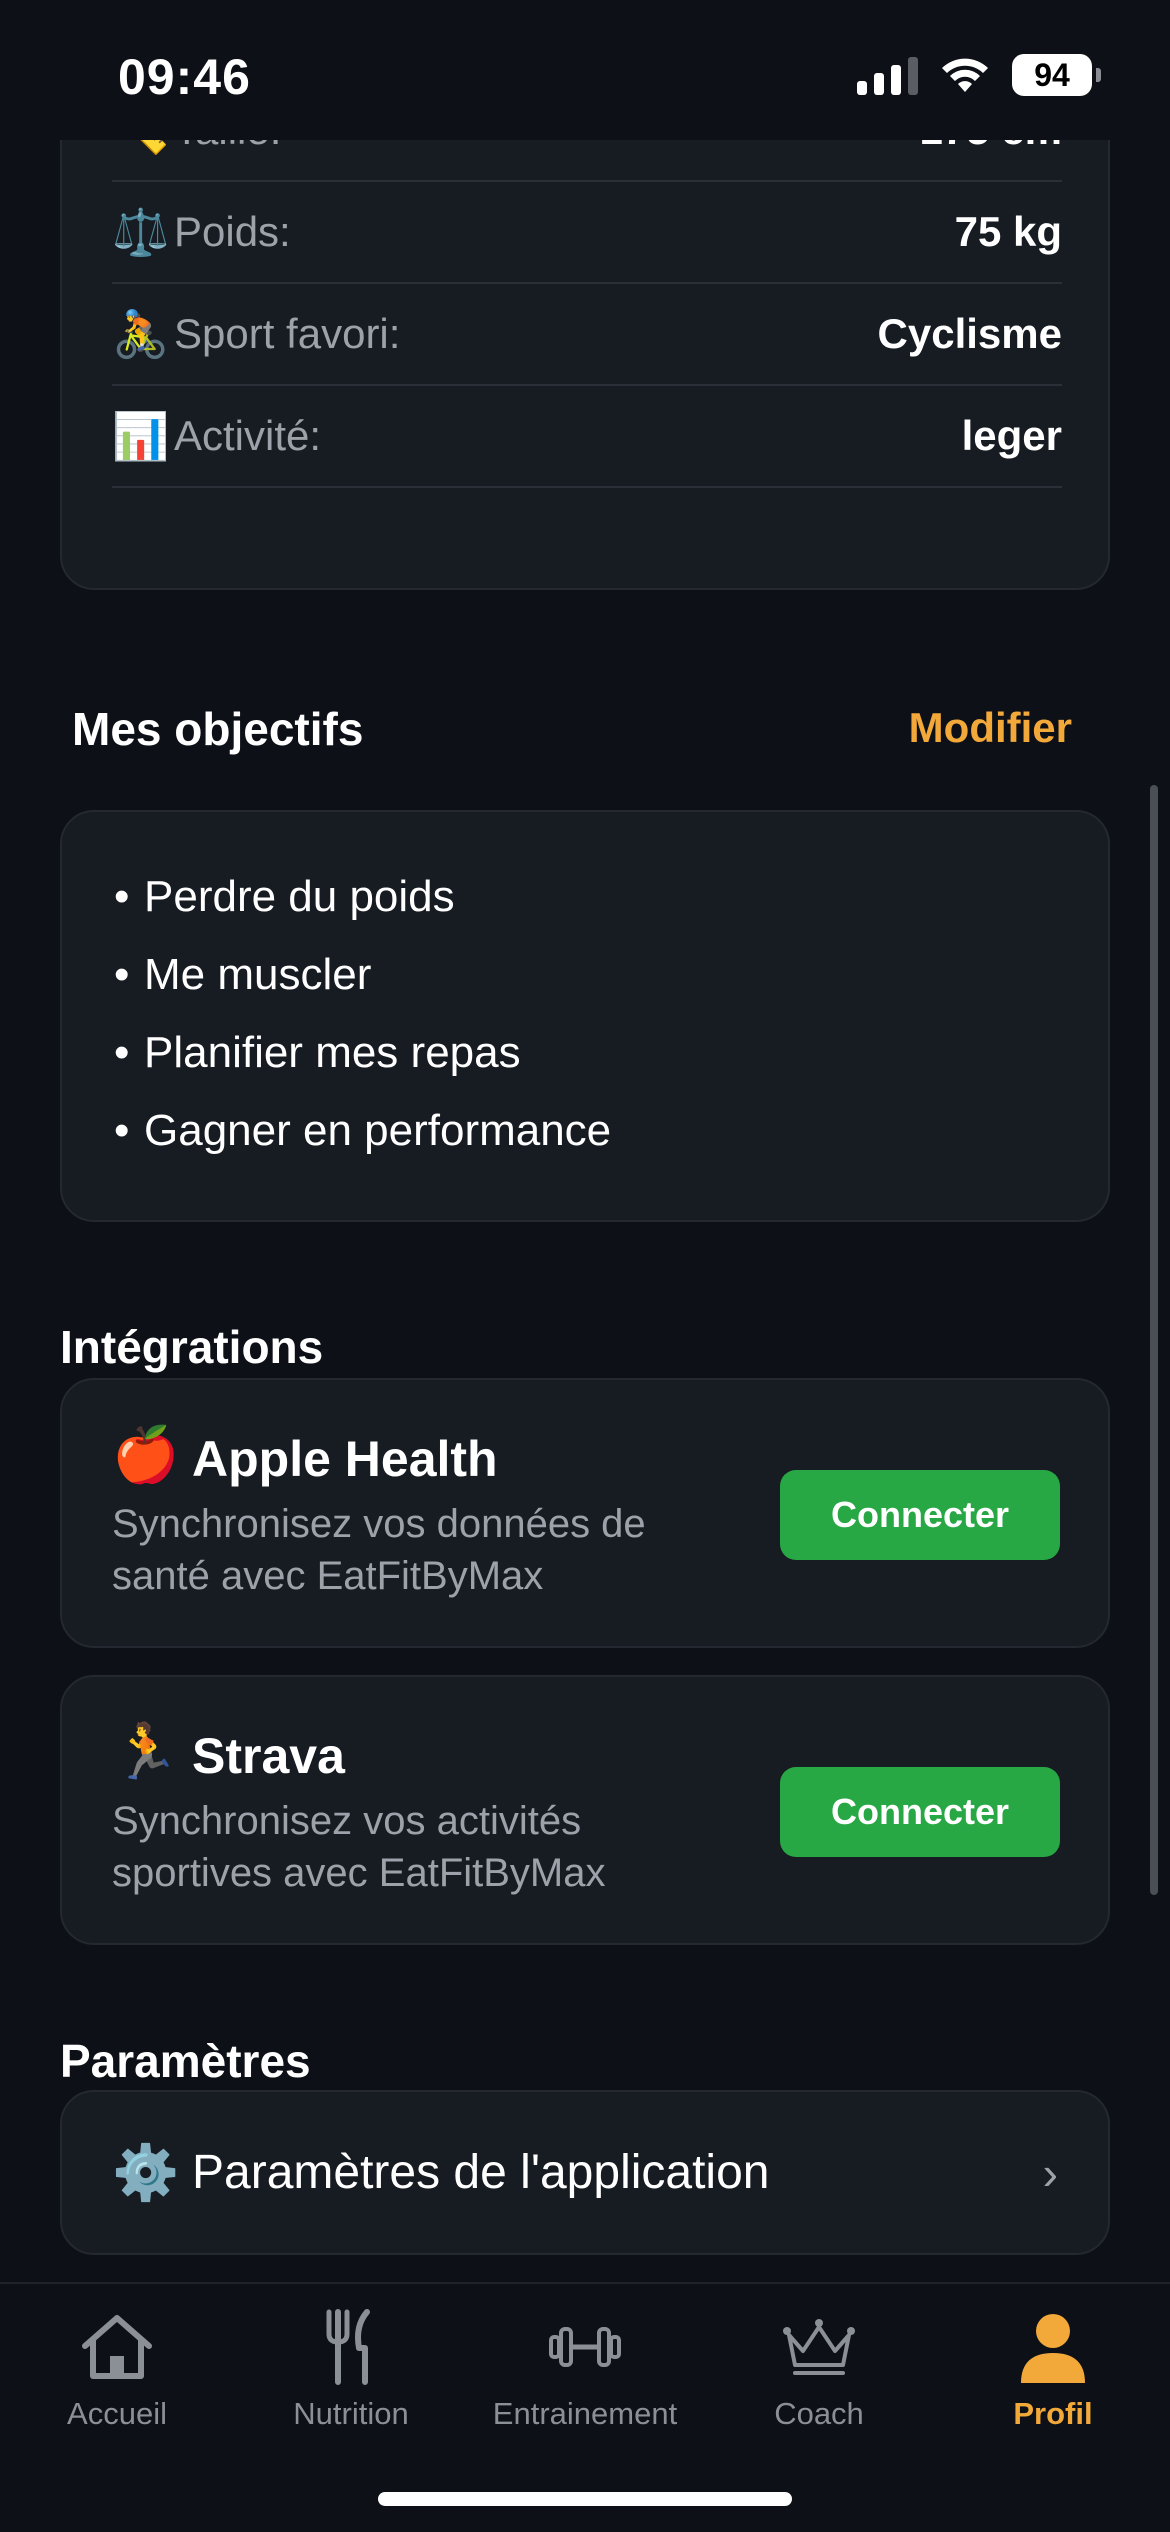 This screenshot has width=1170, height=2532. I want to click on apple-icon: 🍎, so click(146, 1455).